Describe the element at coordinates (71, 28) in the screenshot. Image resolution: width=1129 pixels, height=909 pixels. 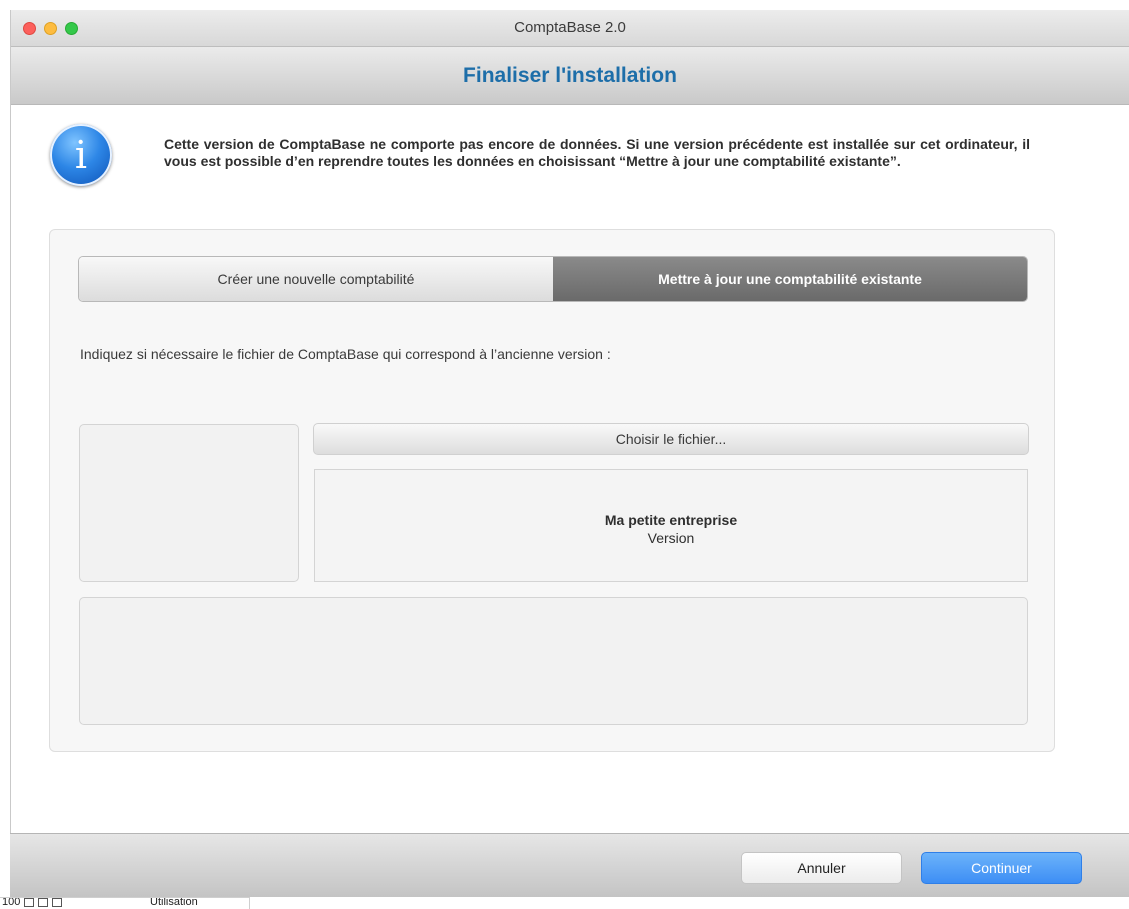
I see `zoom-window-button` at that location.